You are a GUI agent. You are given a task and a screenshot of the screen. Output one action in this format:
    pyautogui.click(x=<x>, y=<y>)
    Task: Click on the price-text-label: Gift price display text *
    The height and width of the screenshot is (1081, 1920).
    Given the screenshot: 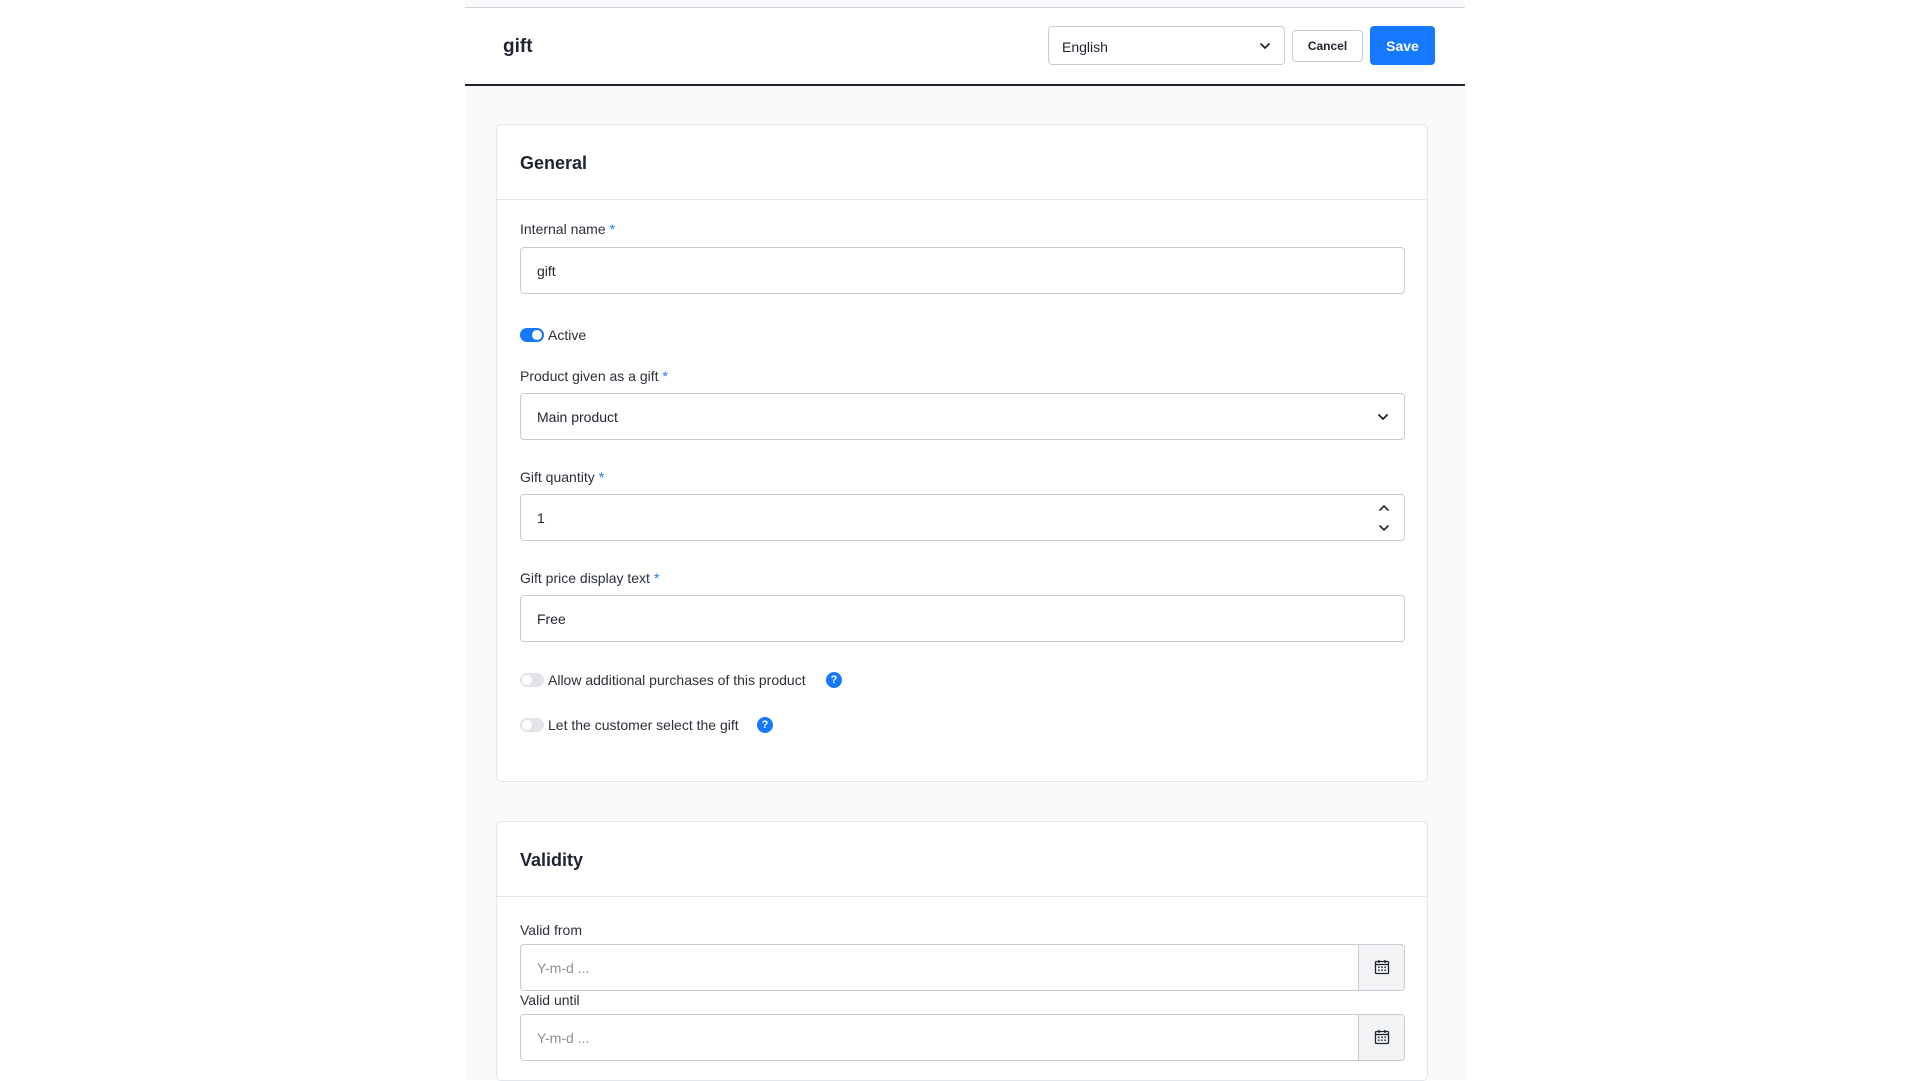 What is the action you would take?
    pyautogui.click(x=589, y=578)
    